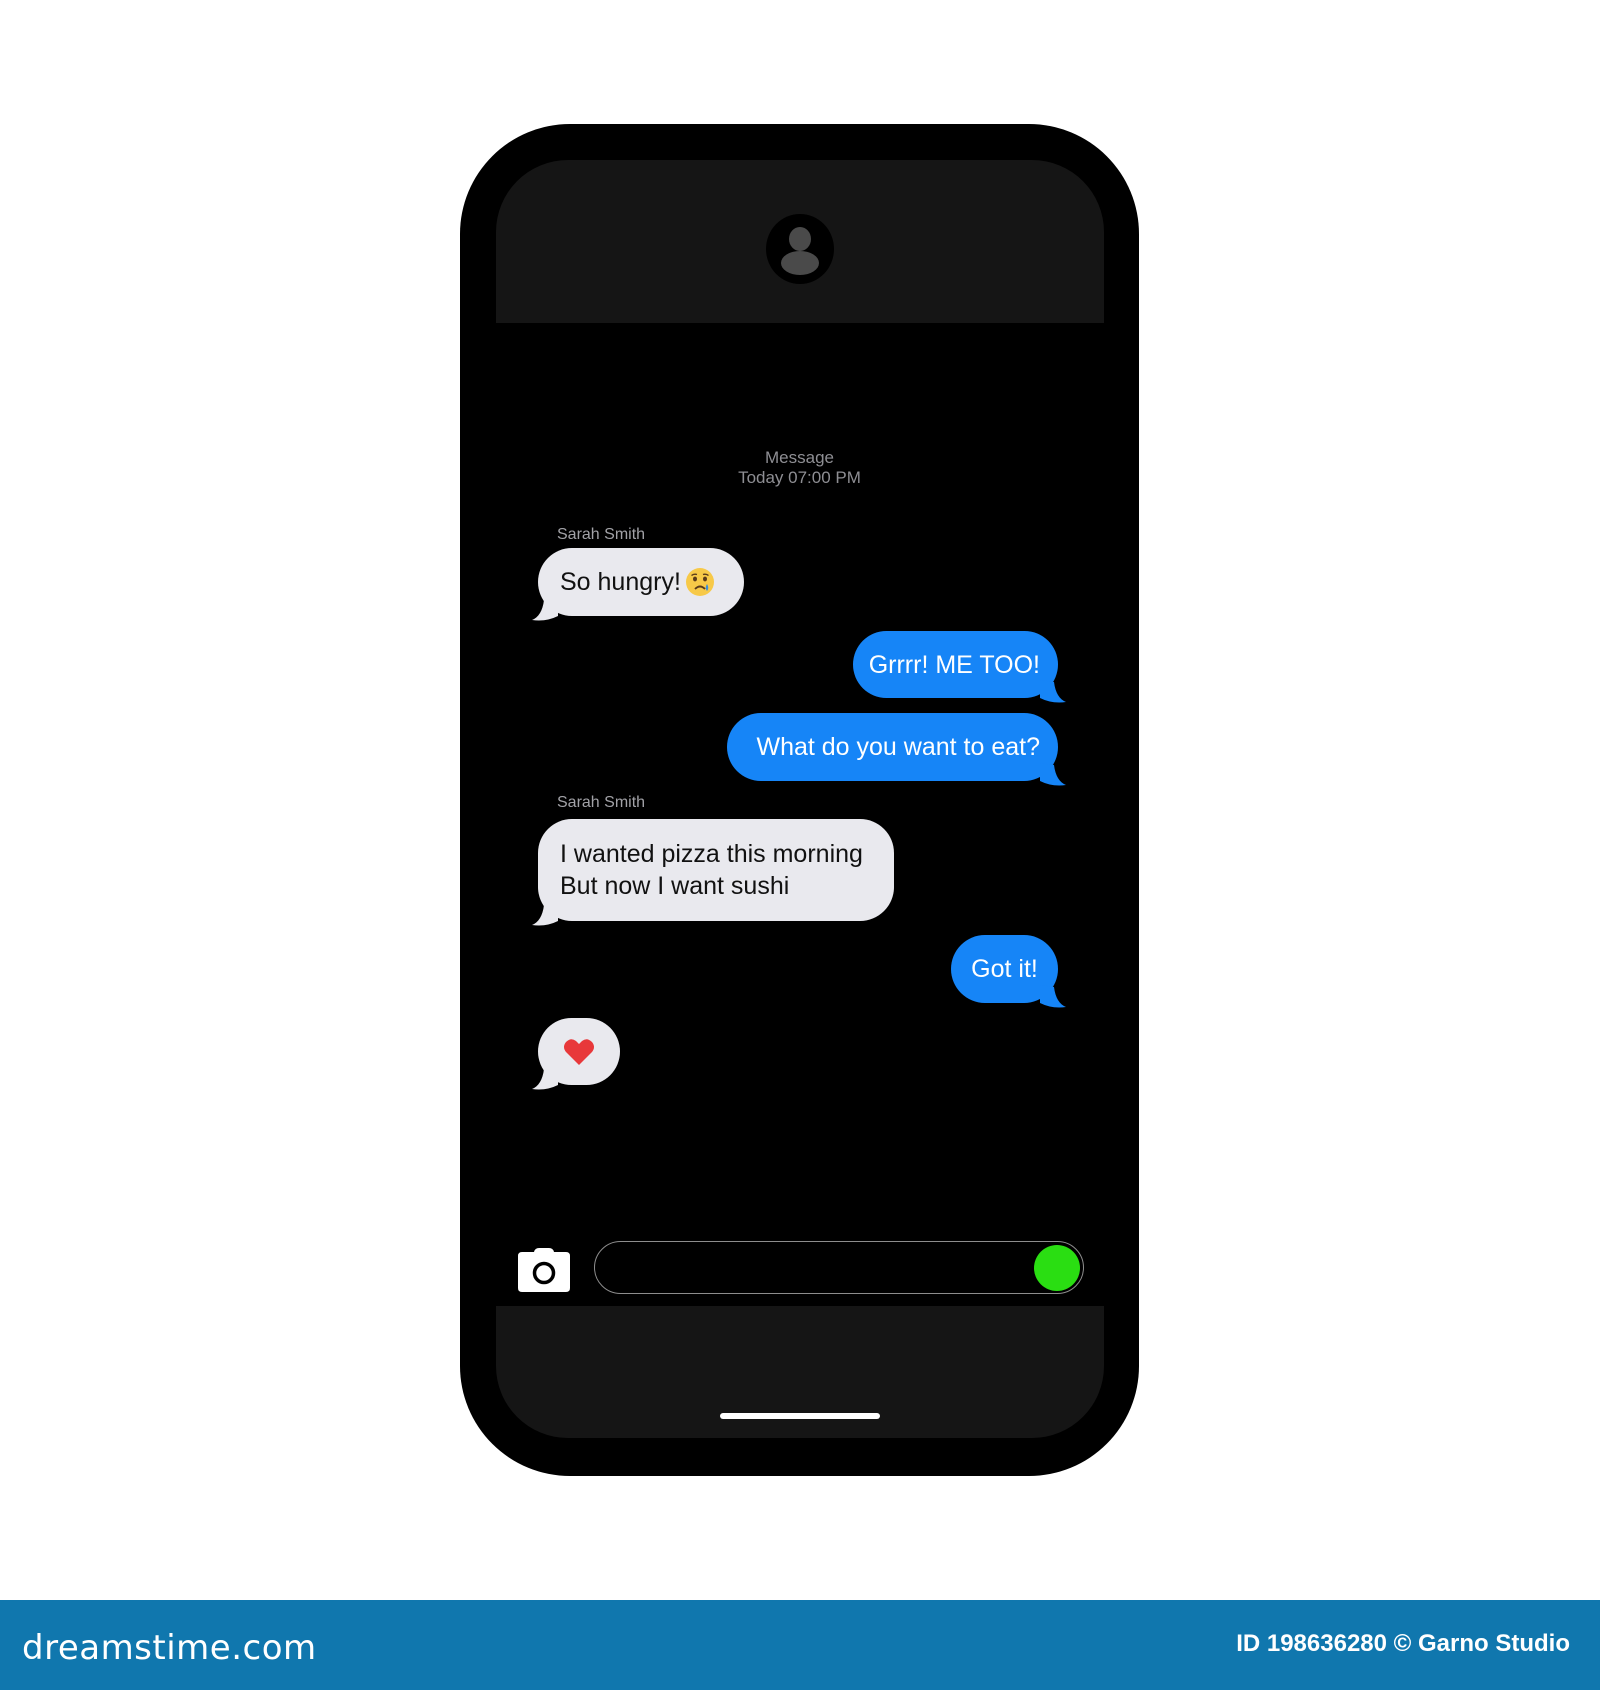 The height and width of the screenshot is (1690, 1600). I want to click on message-bubble-incoming, so click(576, 1054).